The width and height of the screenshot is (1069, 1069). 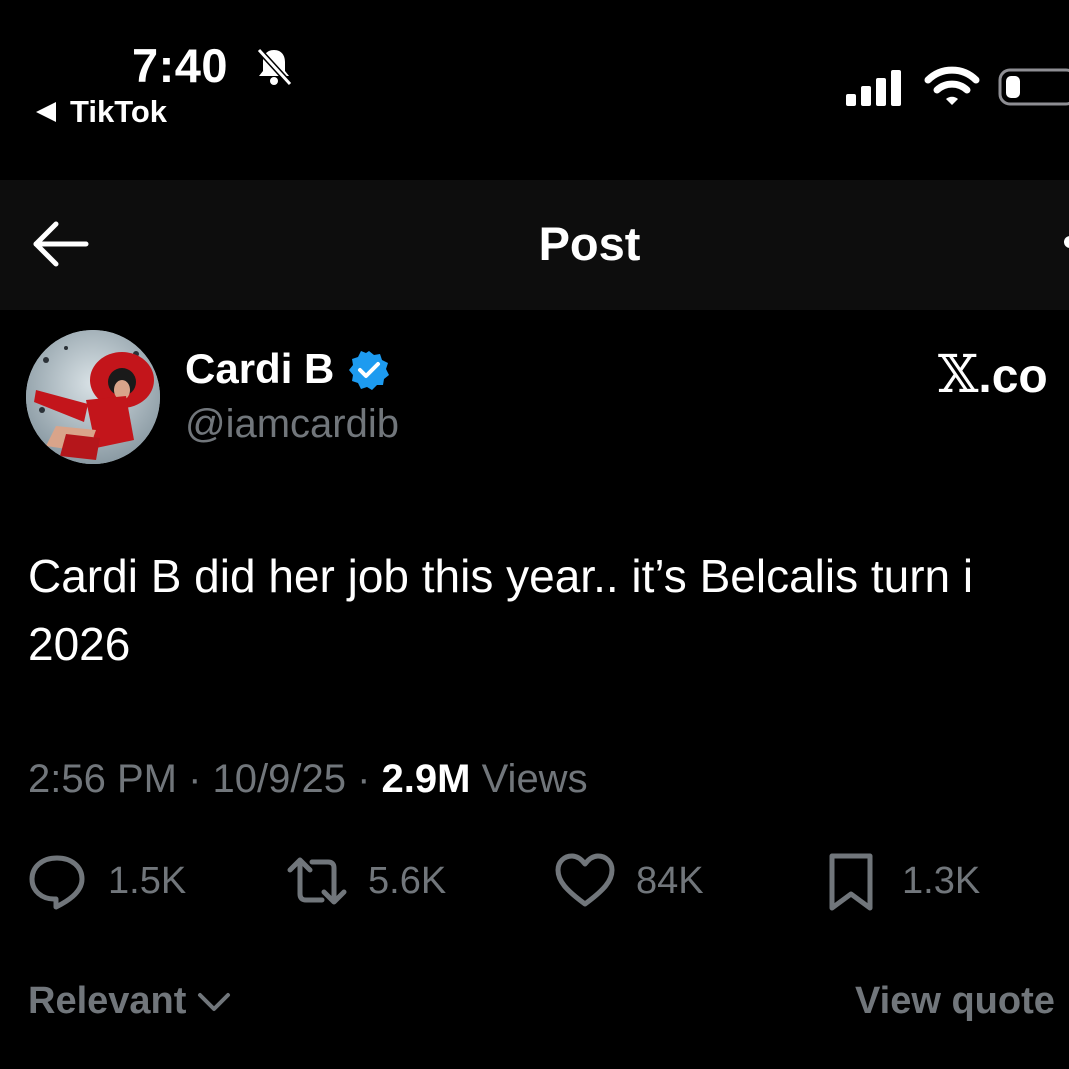 I want to click on back-to-tiktok-button: TikTok, so click(x=101, y=112).